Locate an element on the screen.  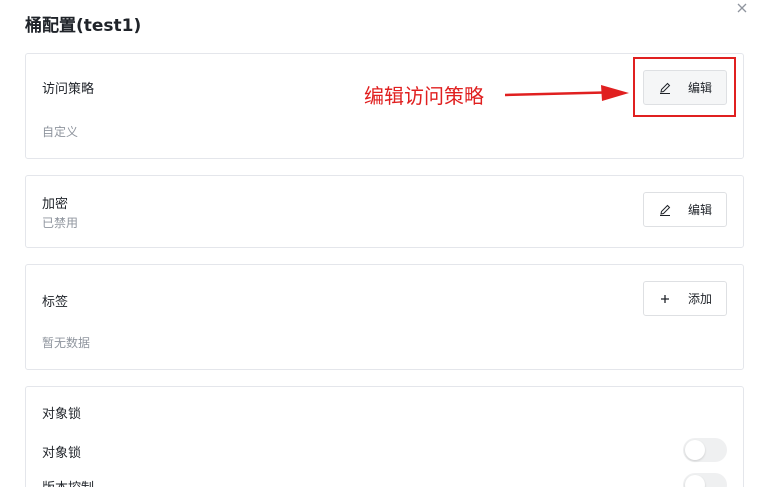
dialog-title: 桶配置(test1) is located at coordinates (83, 26).